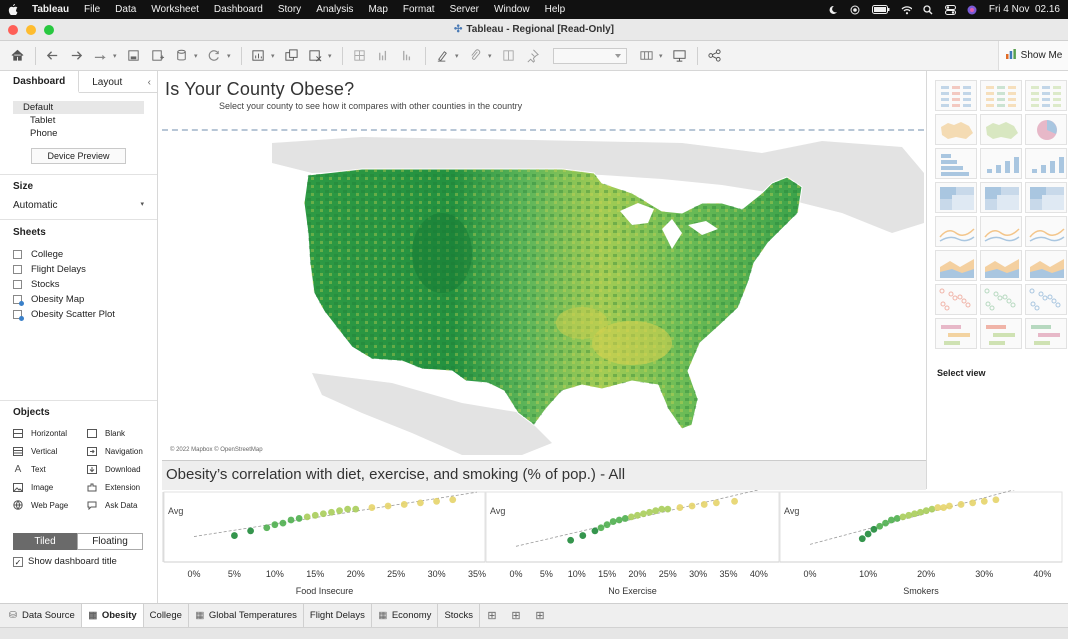 This screenshot has width=1068, height=639. What do you see at coordinates (52, 56) in the screenshot?
I see `undo-icon` at bounding box center [52, 56].